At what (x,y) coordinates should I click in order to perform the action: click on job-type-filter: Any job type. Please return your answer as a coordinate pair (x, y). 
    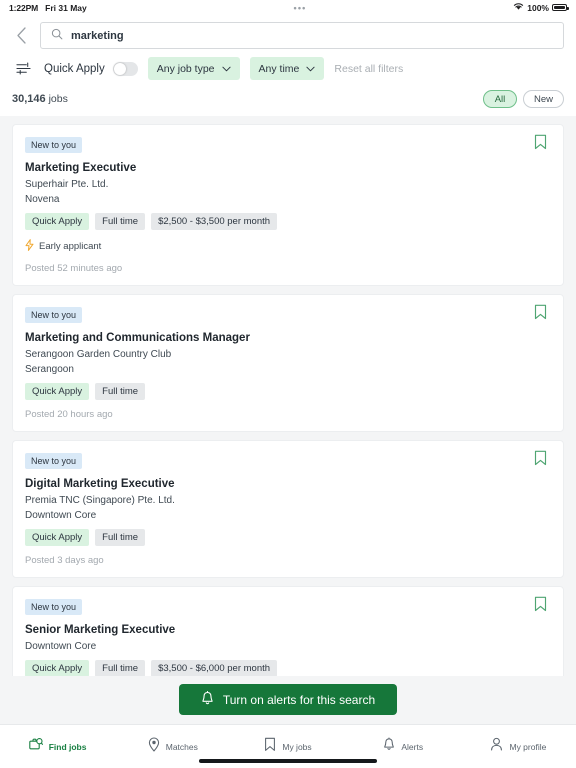
    Looking at the image, I should click on (193, 68).